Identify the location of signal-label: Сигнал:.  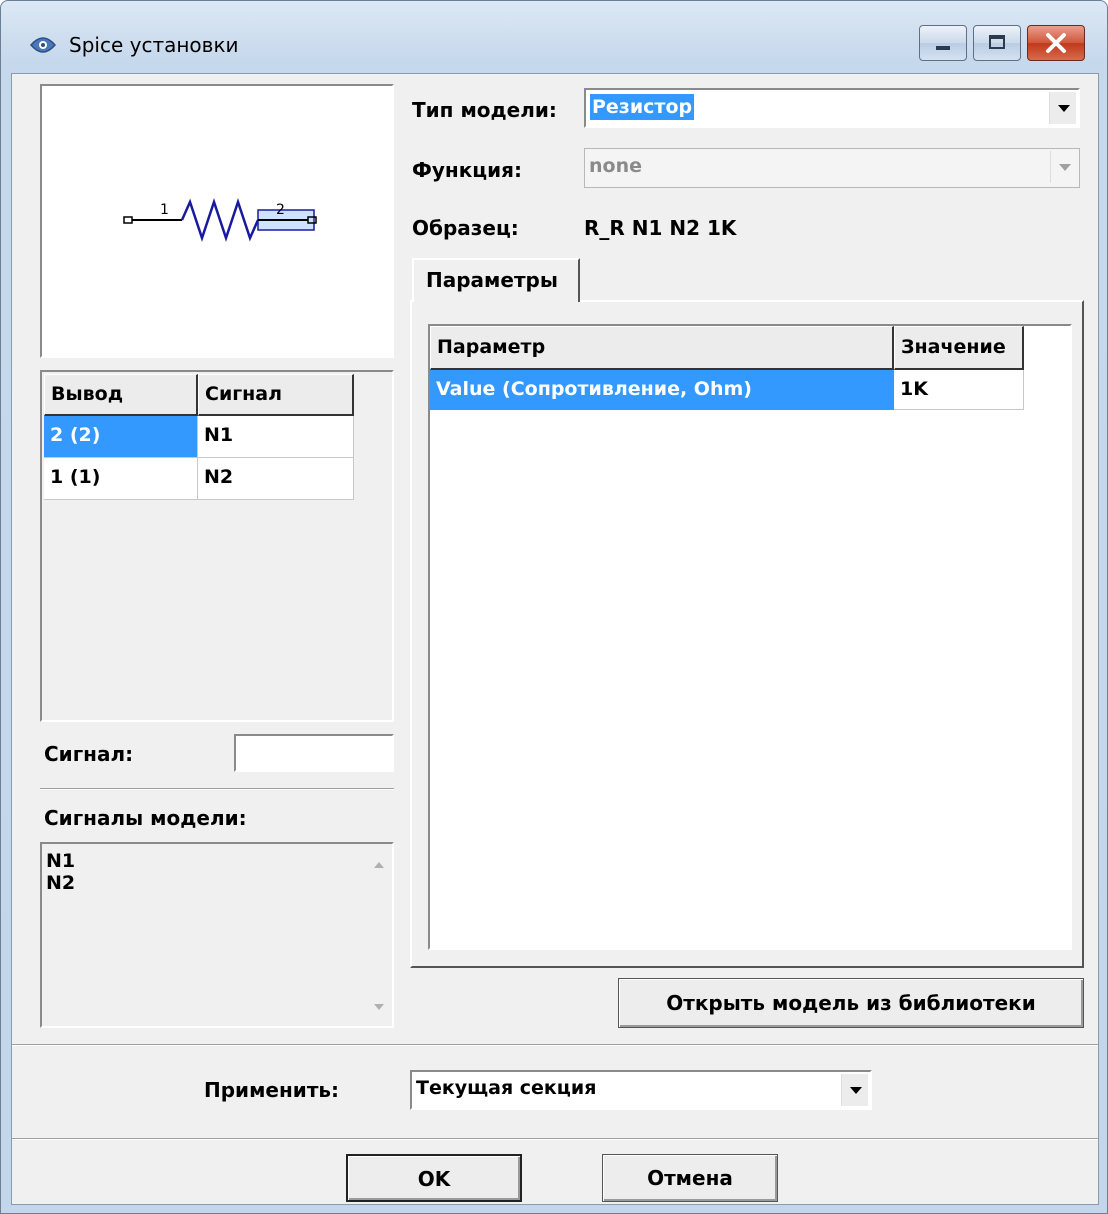
(89, 754).